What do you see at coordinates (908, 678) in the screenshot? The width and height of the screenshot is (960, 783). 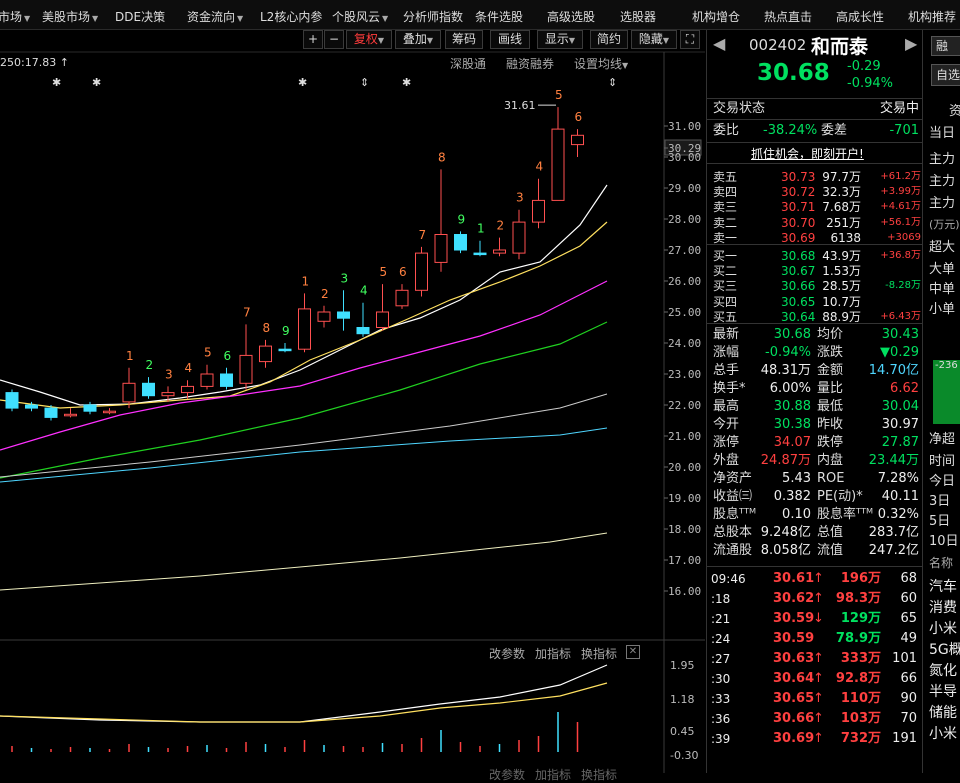 I see `tick-count: 66` at bounding box center [908, 678].